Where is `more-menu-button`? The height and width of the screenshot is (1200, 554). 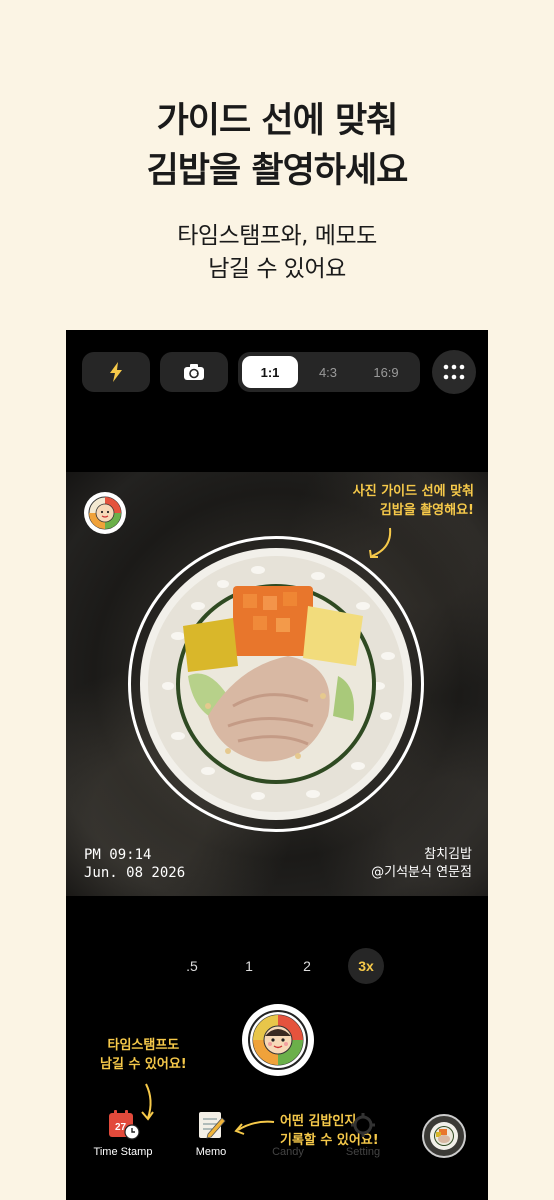
more-menu-button is located at coordinates (454, 372).